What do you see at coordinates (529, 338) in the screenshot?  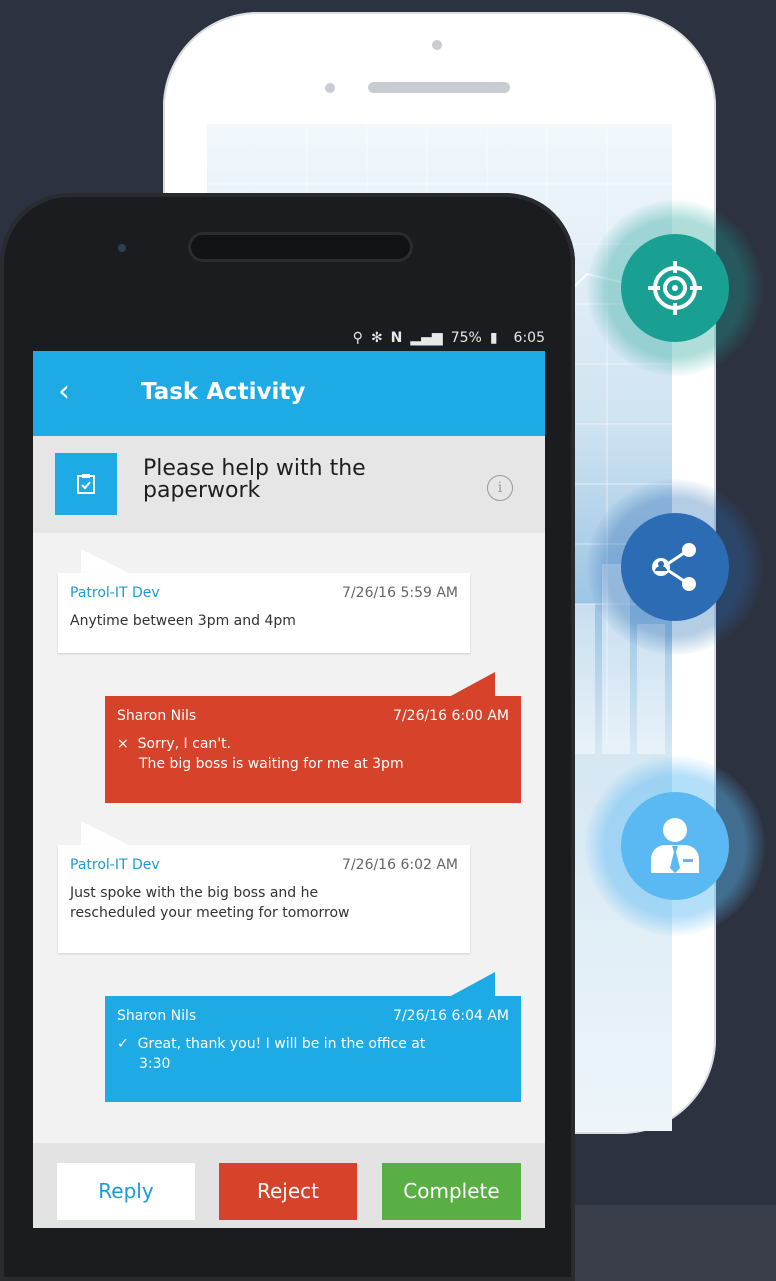 I see `clock: 6:05` at bounding box center [529, 338].